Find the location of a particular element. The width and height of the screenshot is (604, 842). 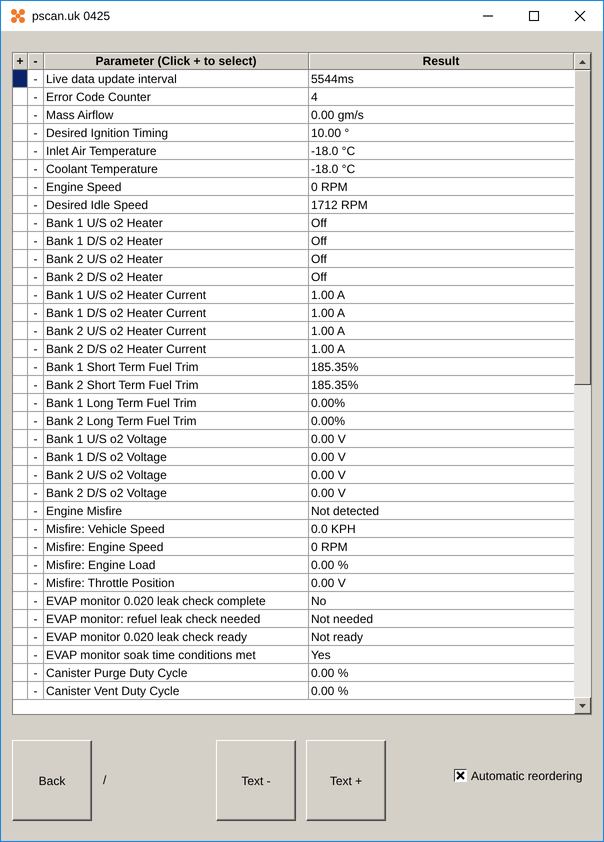

result-cell-text: 0.00 gm/s is located at coordinates (337, 114).